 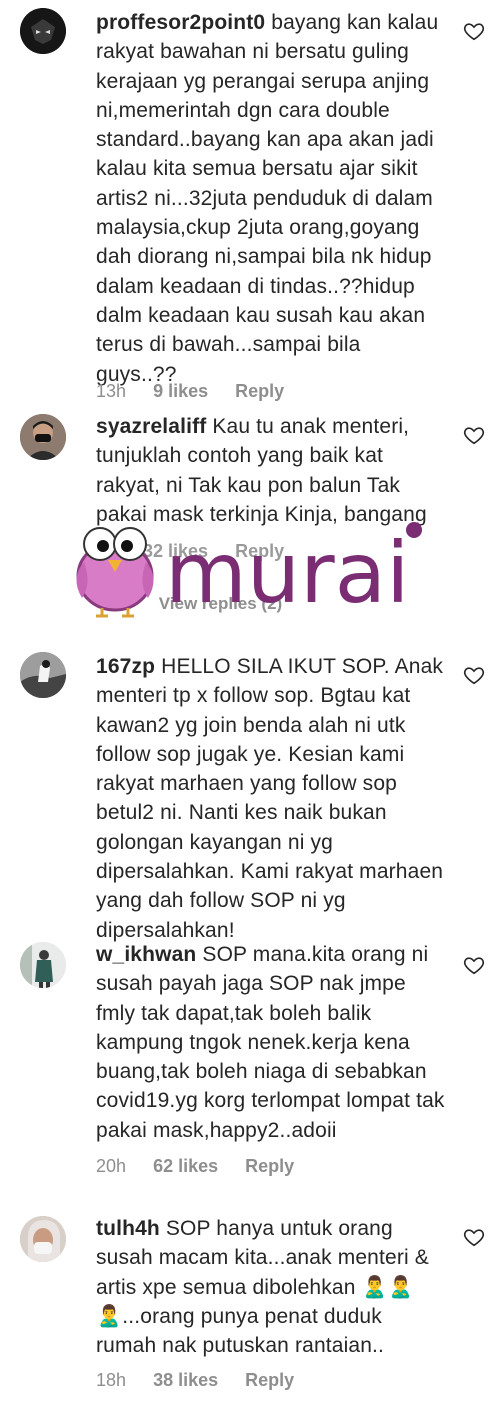 What do you see at coordinates (111, 1166) in the screenshot?
I see `timestamp: 20h` at bounding box center [111, 1166].